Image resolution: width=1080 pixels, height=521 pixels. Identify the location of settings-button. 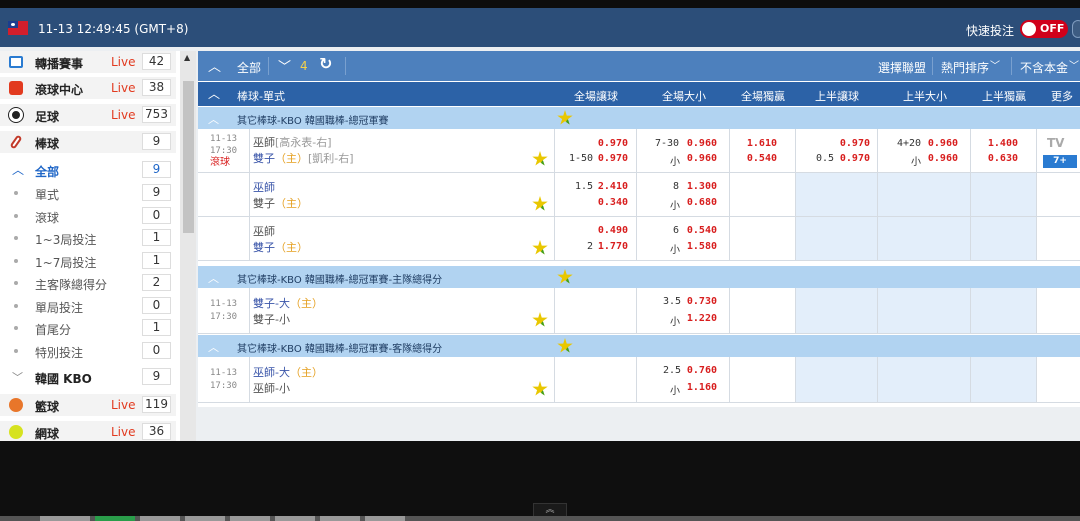
(1076, 29).